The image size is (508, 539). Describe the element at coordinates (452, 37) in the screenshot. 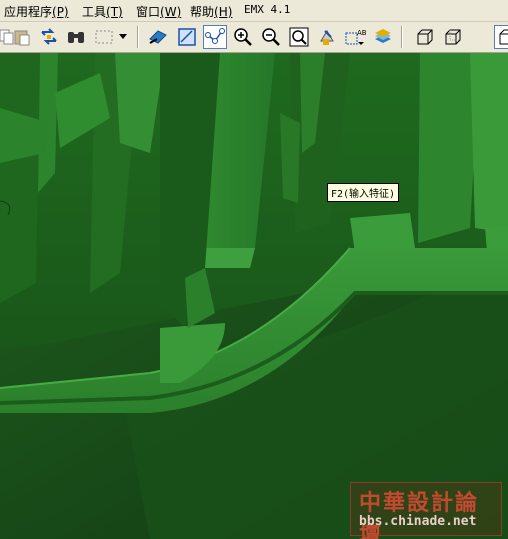

I see `hidden-line-icon` at that location.